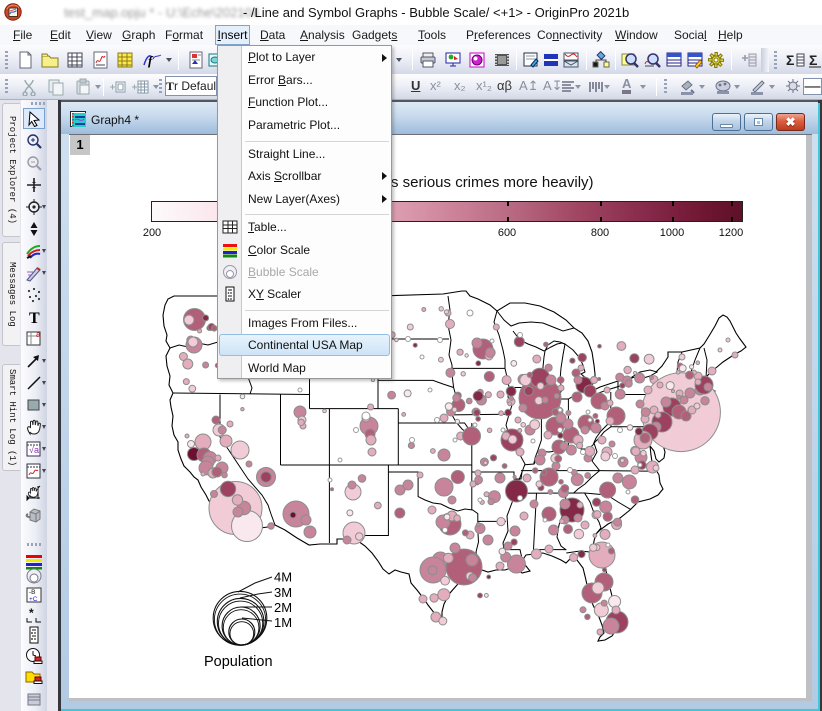  I want to click on svg-text: √a, so click(34, 450).